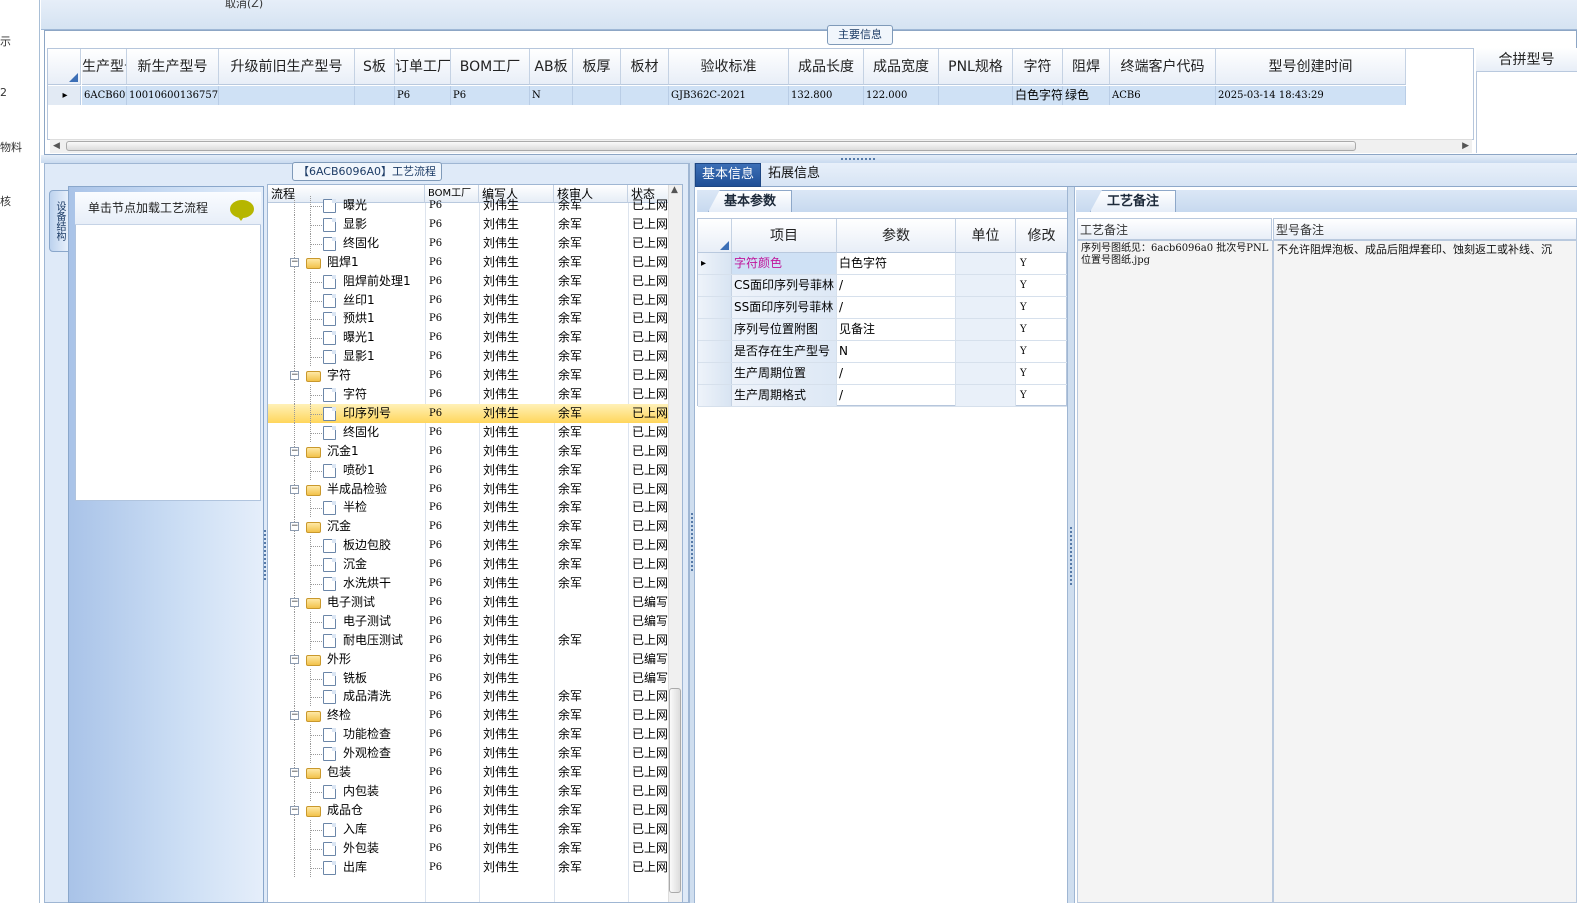  What do you see at coordinates (986, 236) in the screenshot?
I see `col-header-unit: 单位` at bounding box center [986, 236].